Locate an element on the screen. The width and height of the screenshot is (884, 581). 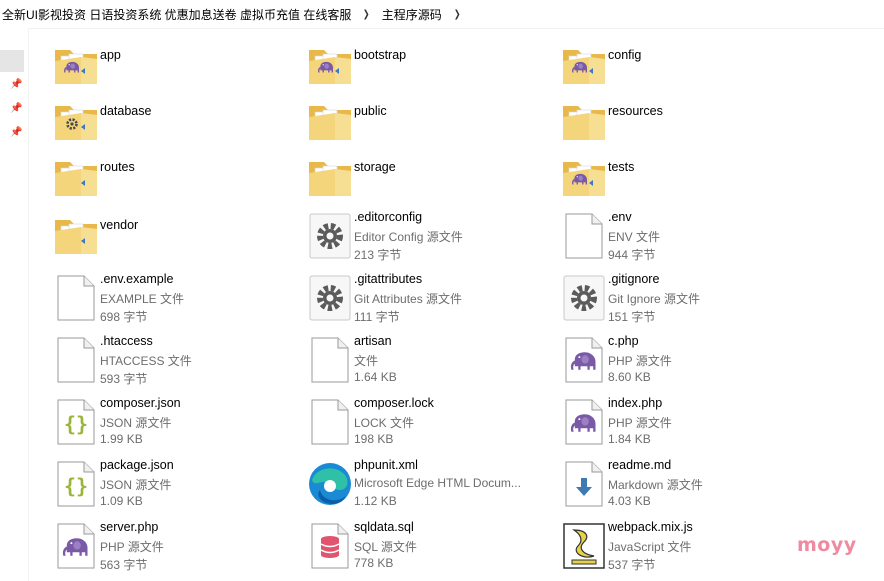
file-item: {} package.json JSON 源文件 1.09 KB is located at coordinates (172, 487).